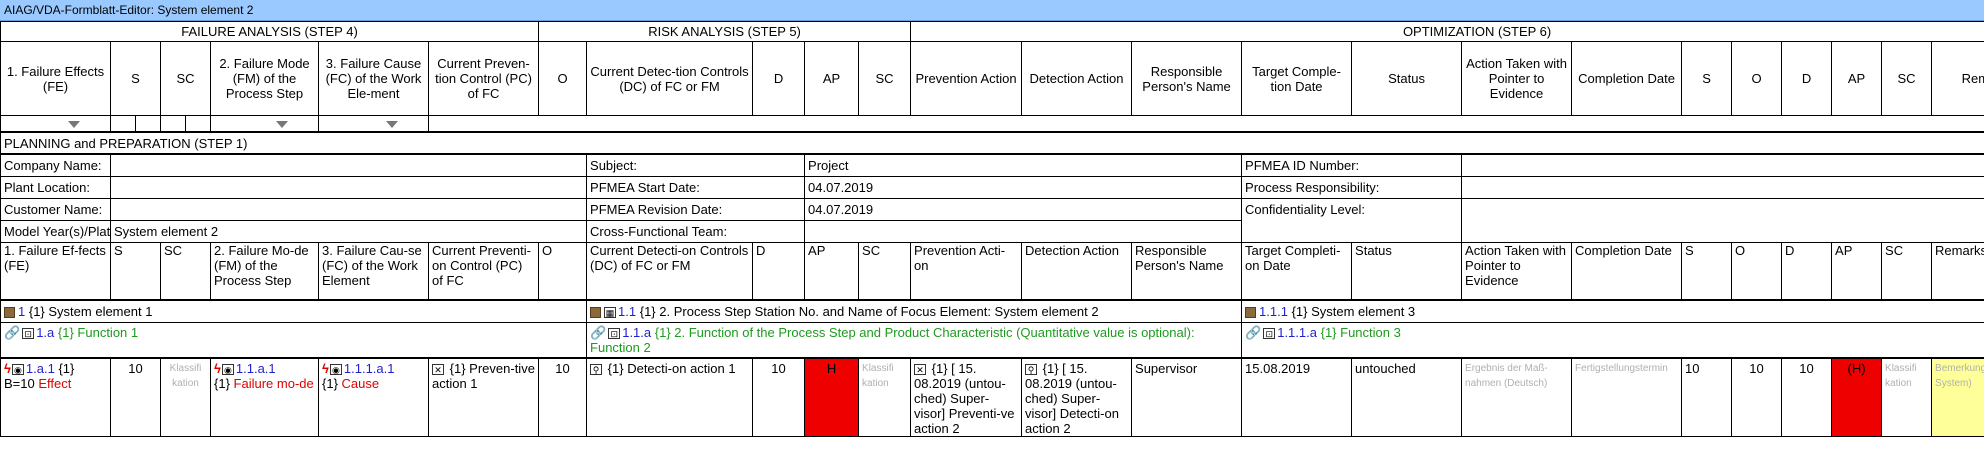  Describe the element at coordinates (135, 397) in the screenshot. I see `severity-cell: 10` at that location.